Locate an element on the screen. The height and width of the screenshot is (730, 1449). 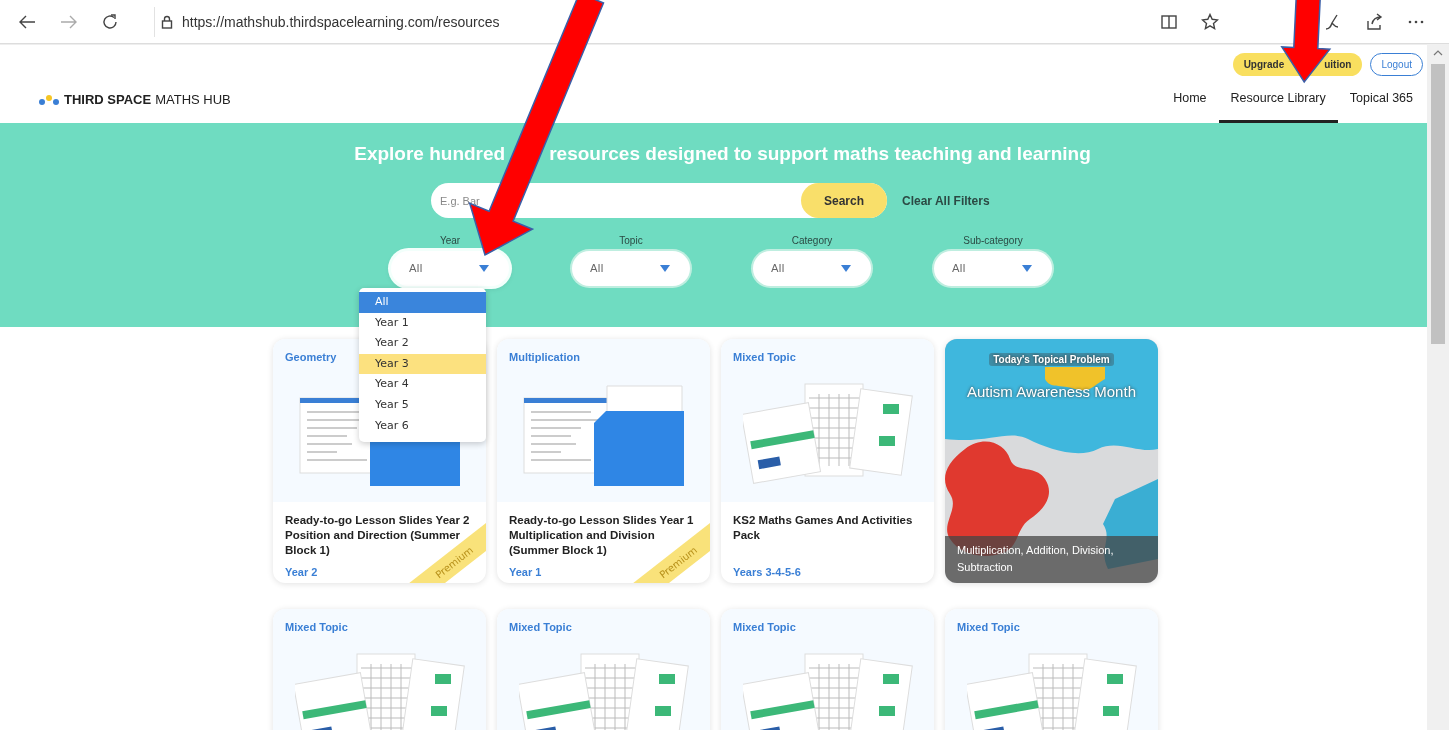
search-button: Search is located at coordinates (844, 200).